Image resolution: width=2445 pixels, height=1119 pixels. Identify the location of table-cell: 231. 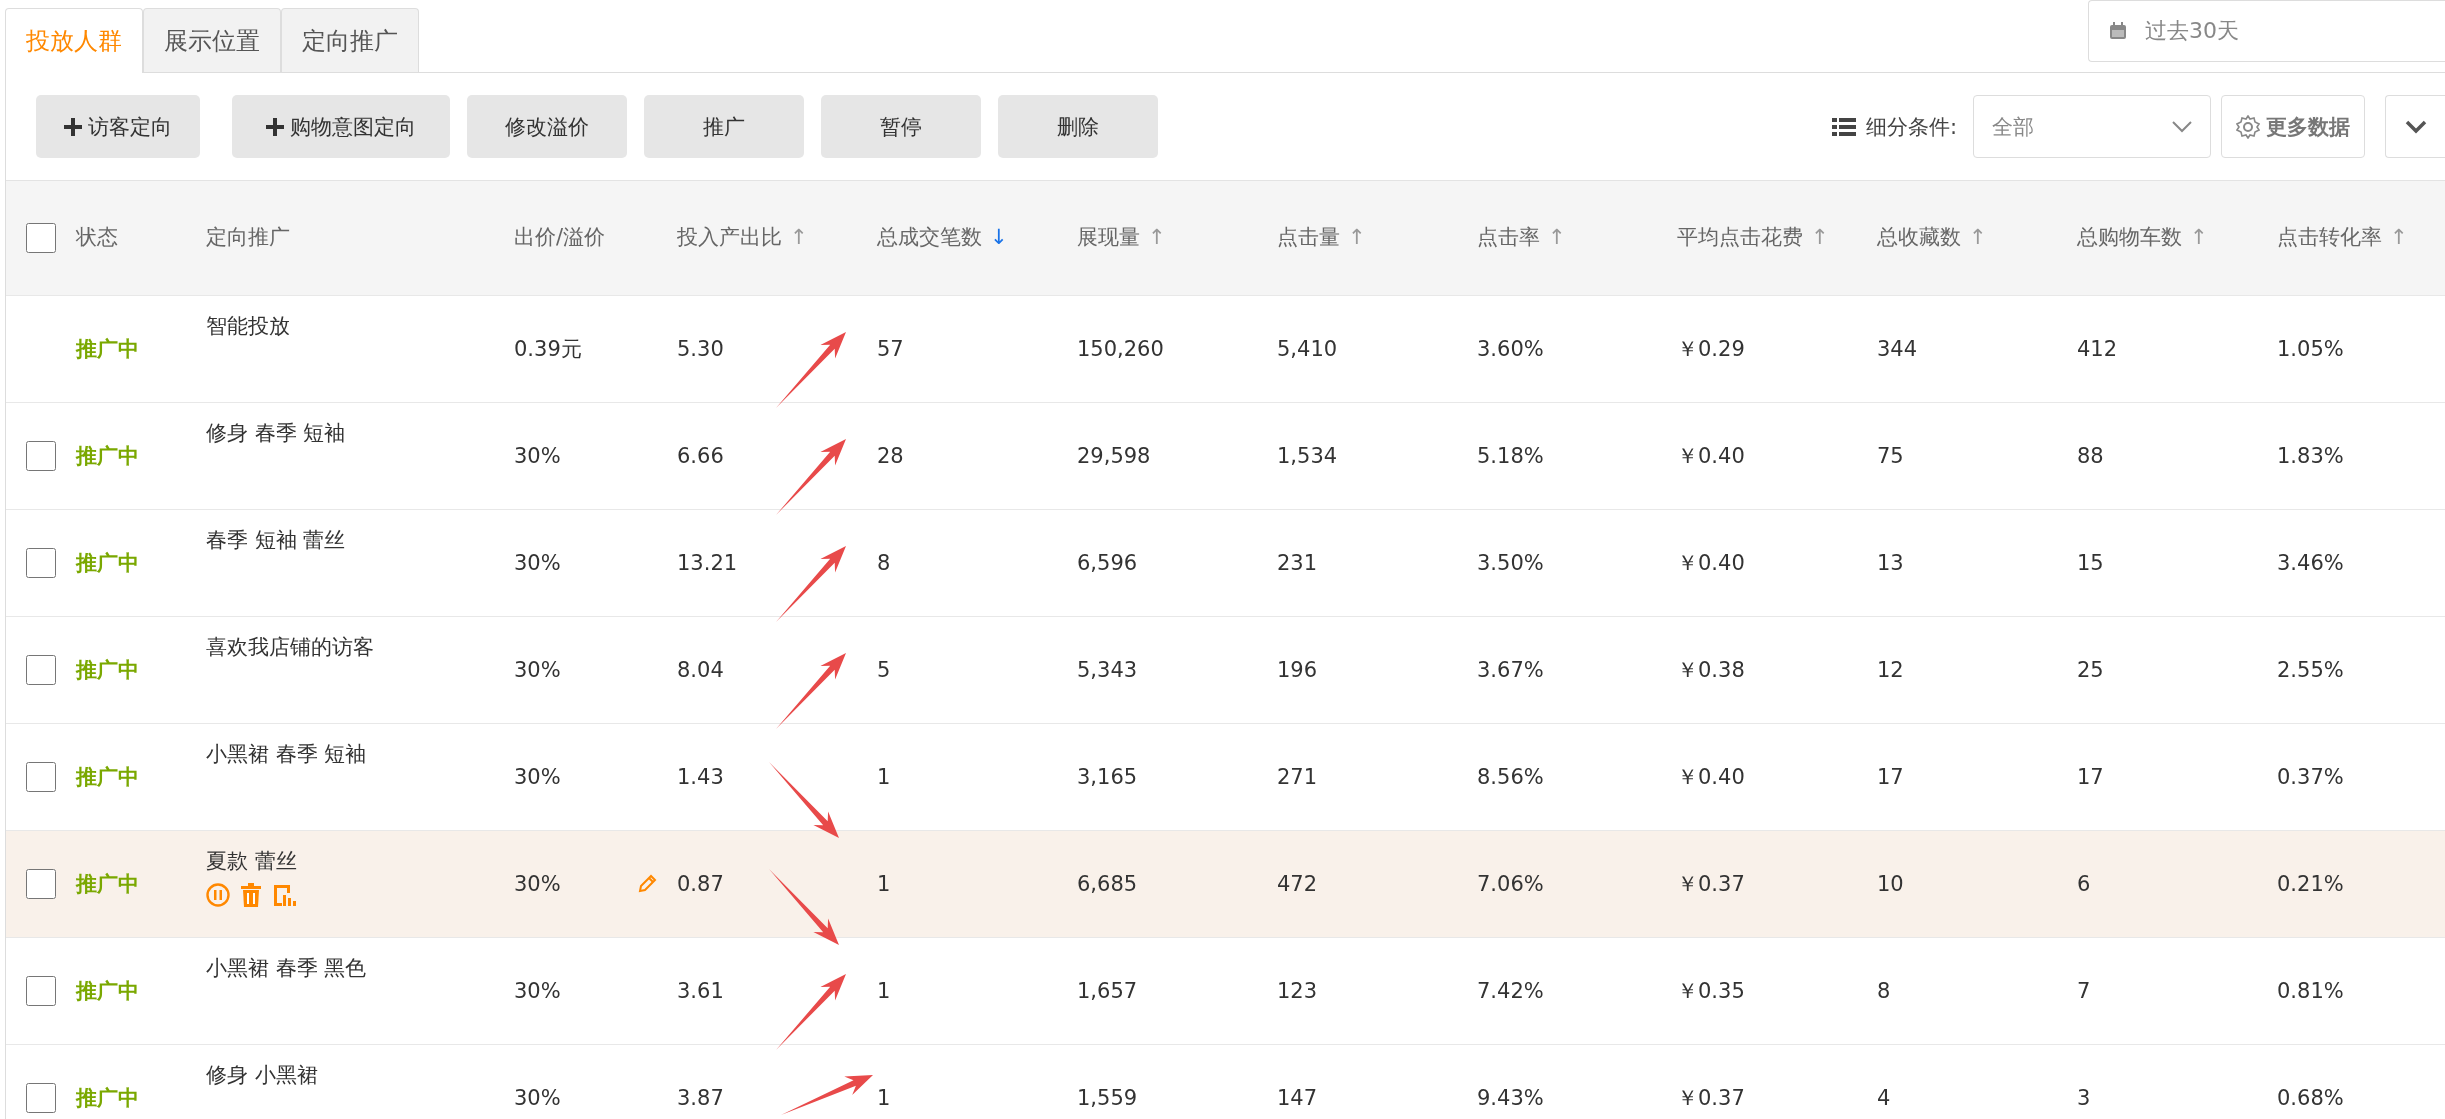
(1297, 563).